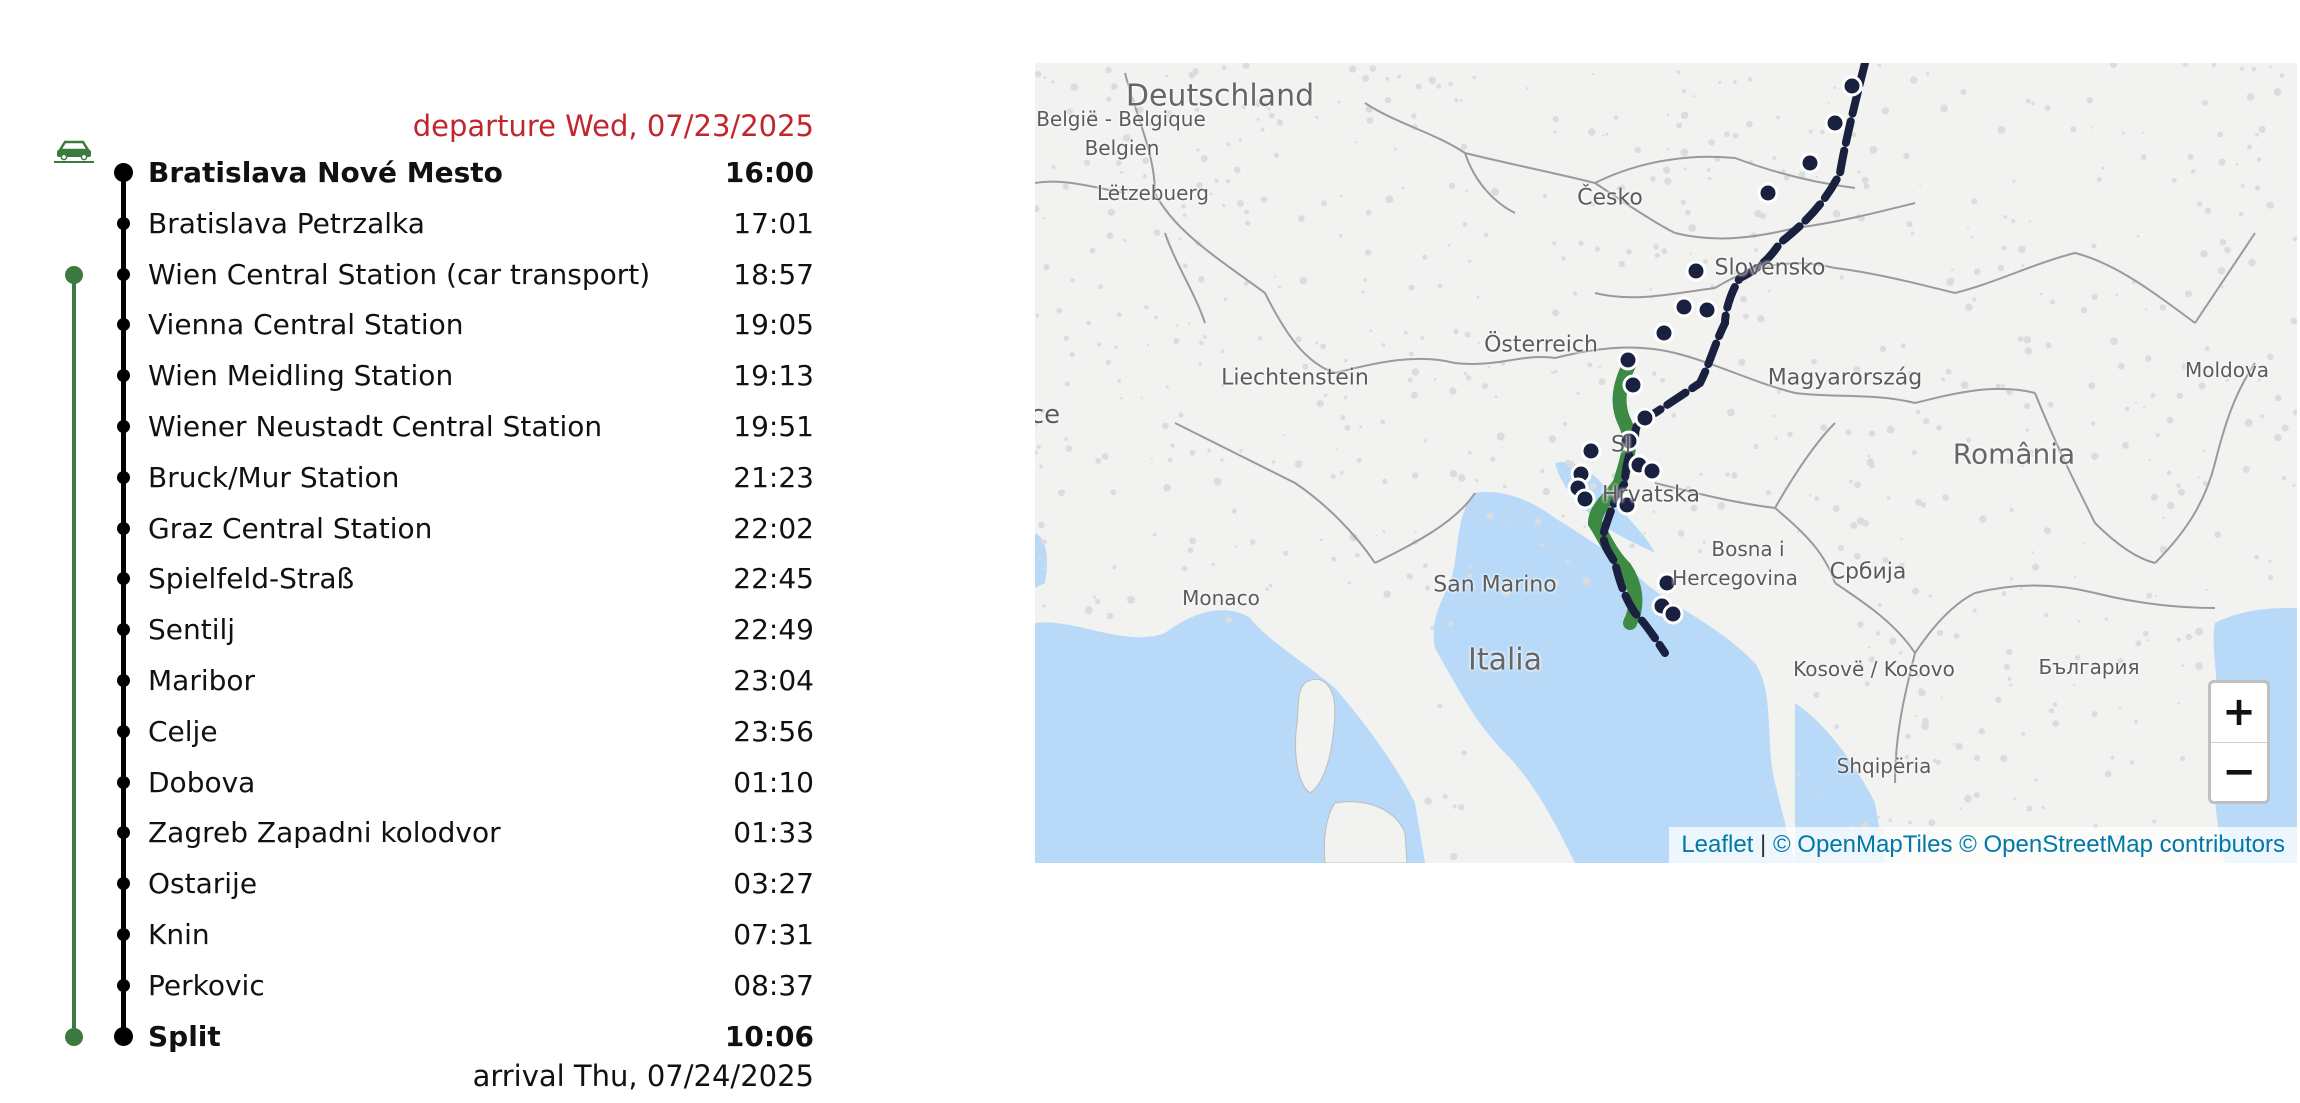 This screenshot has width=2300, height=1103. What do you see at coordinates (301, 376) in the screenshot?
I see `stop-name: Wien Meidling Station` at bounding box center [301, 376].